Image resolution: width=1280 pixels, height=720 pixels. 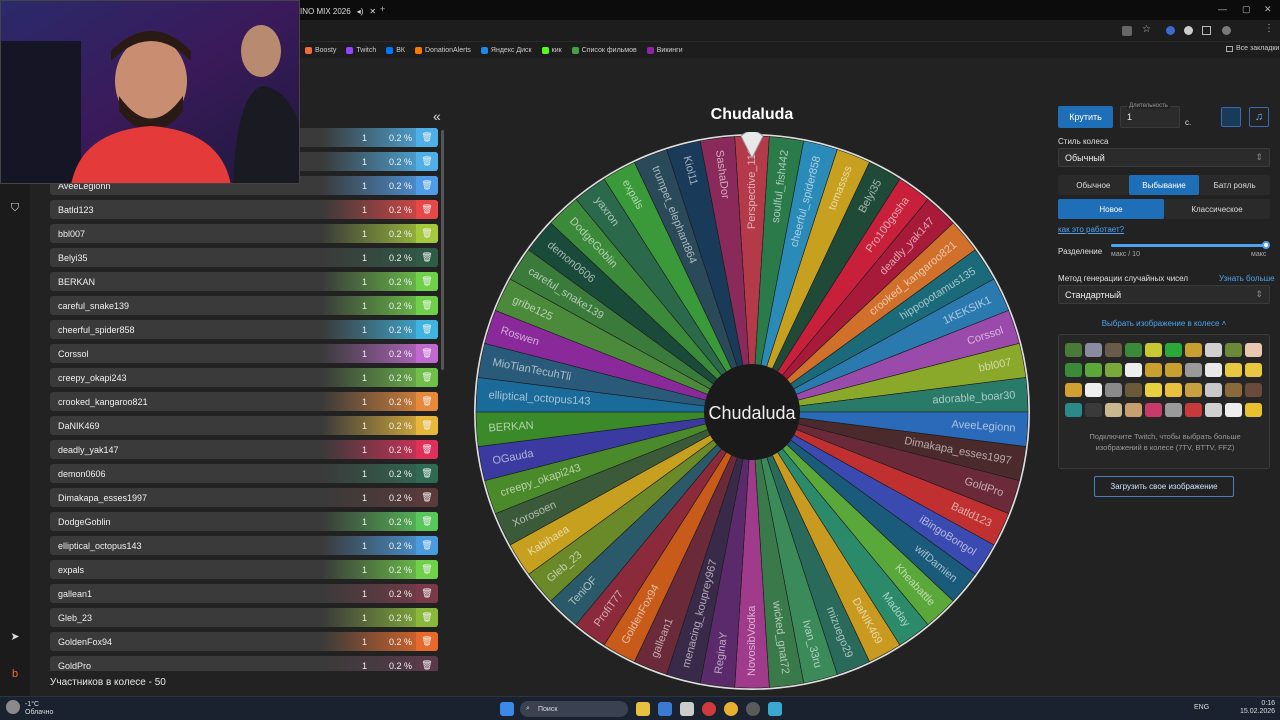 I want to click on list-item: demon0606 1 0.2 % 🗑, so click(x=244, y=473).